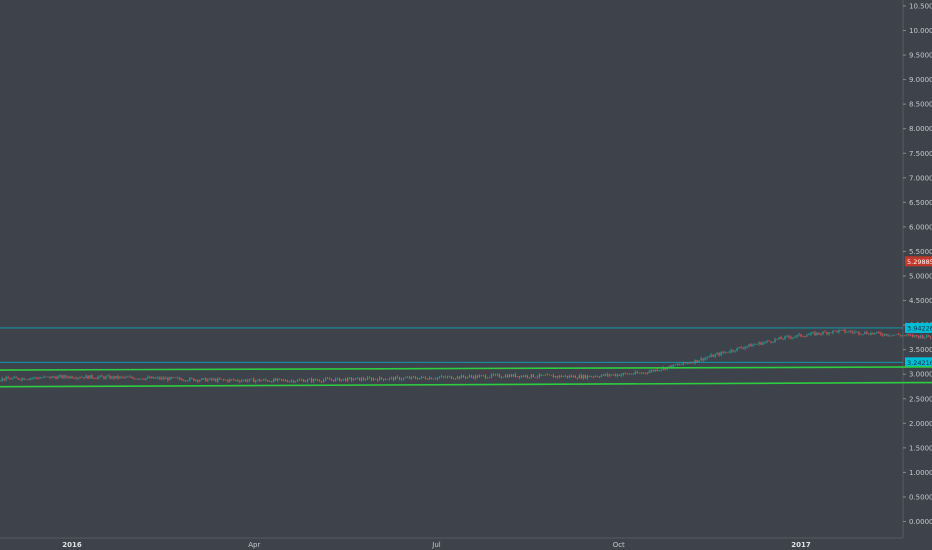 This screenshot has height=550, width=932. What do you see at coordinates (72, 545) in the screenshot?
I see `x-tick-label: 2016` at bounding box center [72, 545].